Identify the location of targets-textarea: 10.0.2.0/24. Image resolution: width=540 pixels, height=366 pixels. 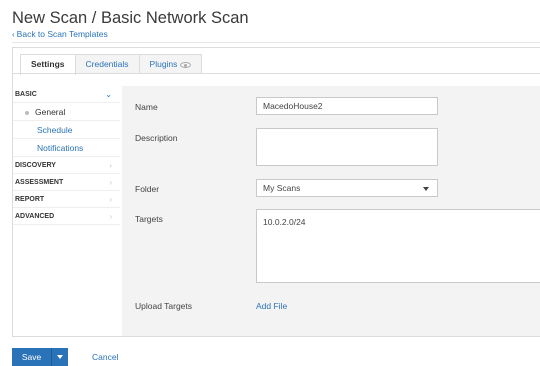
(398, 246).